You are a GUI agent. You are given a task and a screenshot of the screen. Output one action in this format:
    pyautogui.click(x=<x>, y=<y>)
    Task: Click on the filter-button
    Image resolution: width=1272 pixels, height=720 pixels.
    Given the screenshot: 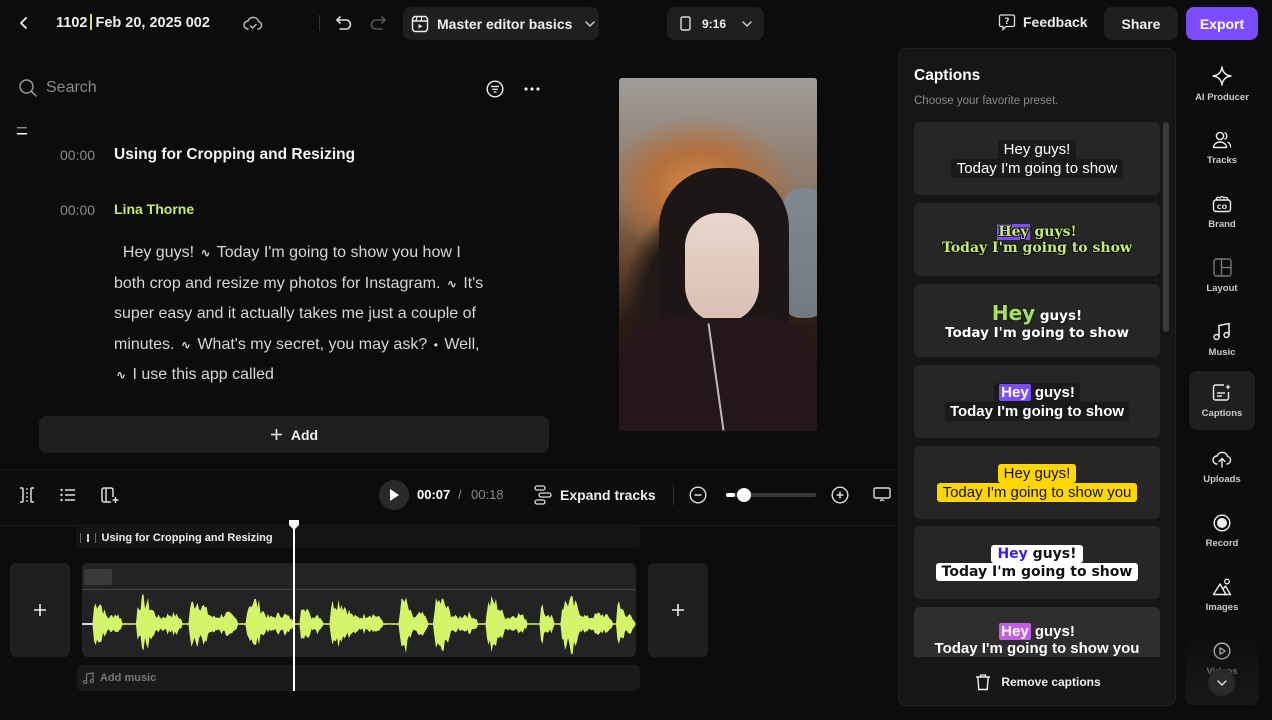 What is the action you would take?
    pyautogui.click(x=495, y=89)
    